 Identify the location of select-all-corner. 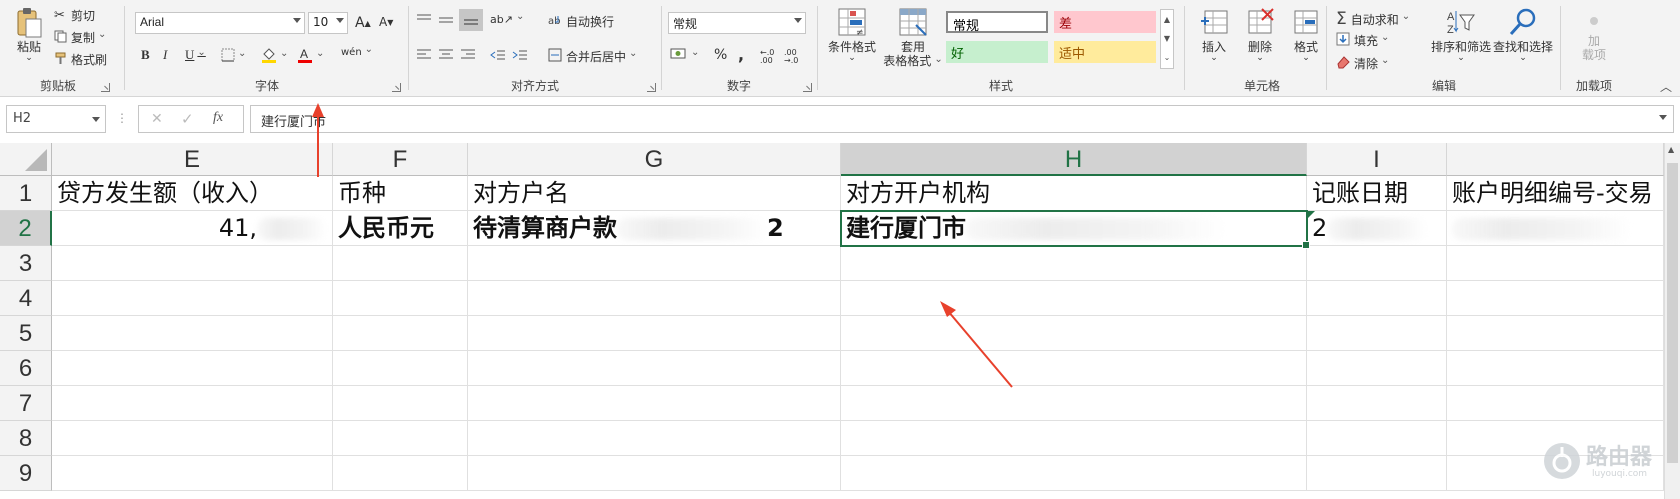
(26, 159).